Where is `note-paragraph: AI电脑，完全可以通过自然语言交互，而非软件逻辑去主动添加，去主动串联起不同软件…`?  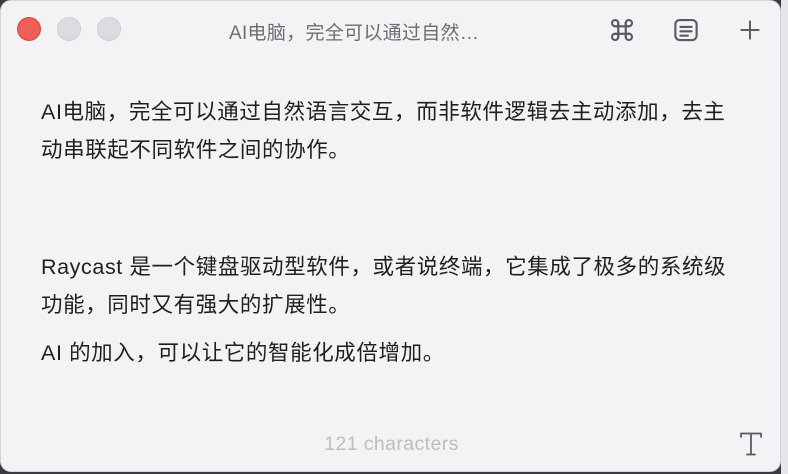 note-paragraph: AI电脑，完全可以通过自然语言交互，而非软件逻辑去主动添加，去主动串联起不同软件… is located at coordinates (383, 131).